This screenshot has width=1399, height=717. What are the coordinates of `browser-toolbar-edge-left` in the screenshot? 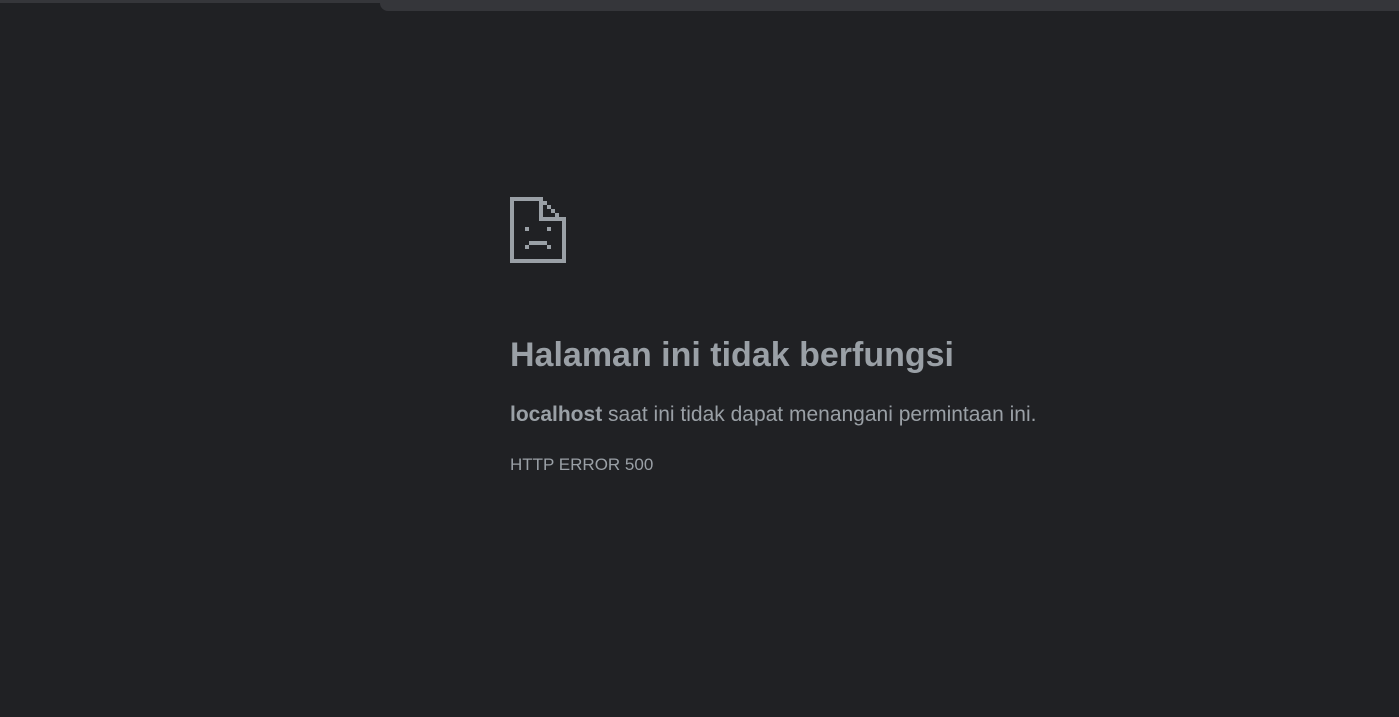 It's located at (190, 1).